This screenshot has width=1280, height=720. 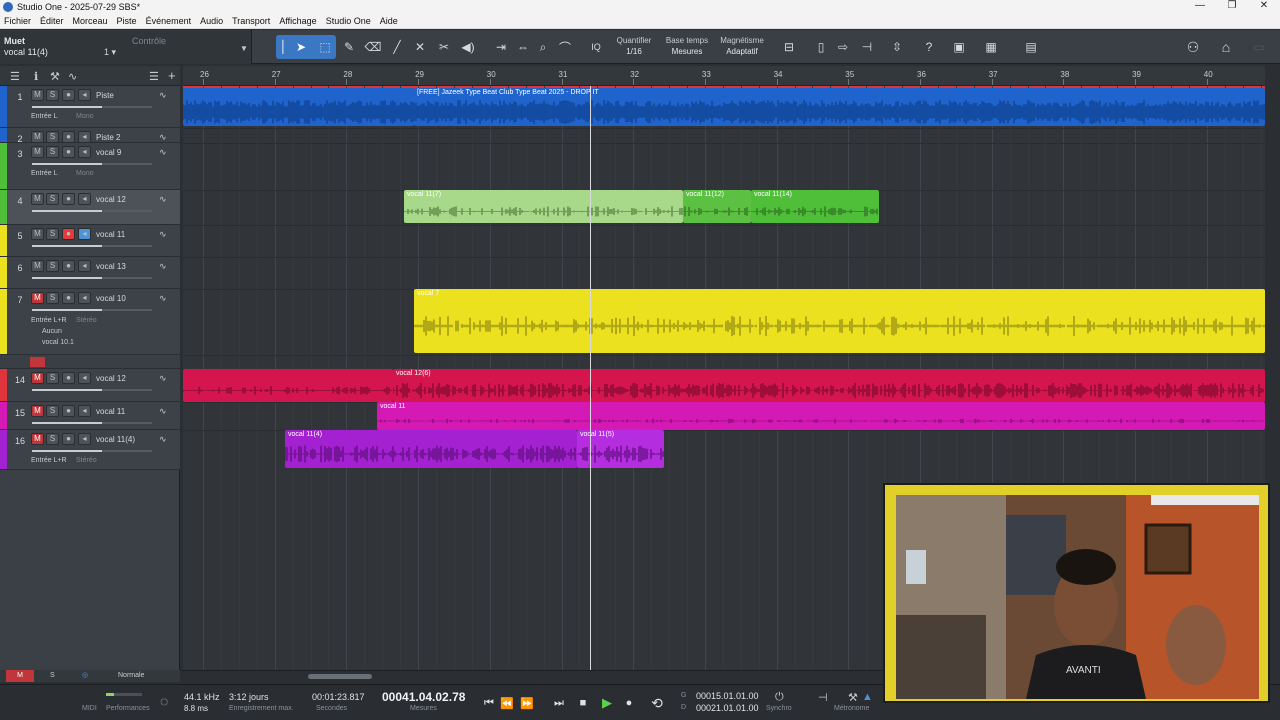 What do you see at coordinates (373, 47) in the screenshot?
I see `eraser-tool-icon: ⌫` at bounding box center [373, 47].